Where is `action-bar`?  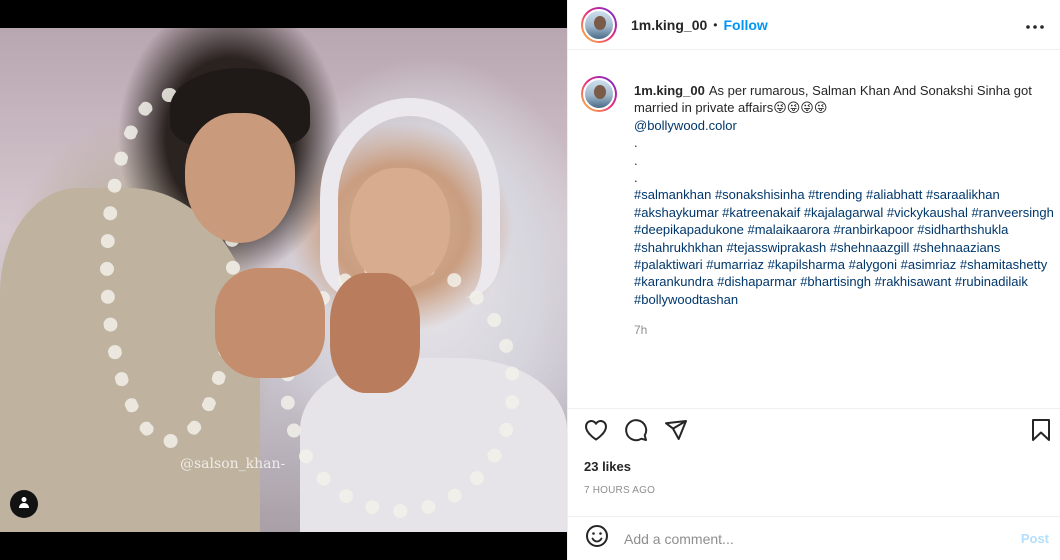 action-bar is located at coordinates (814, 430).